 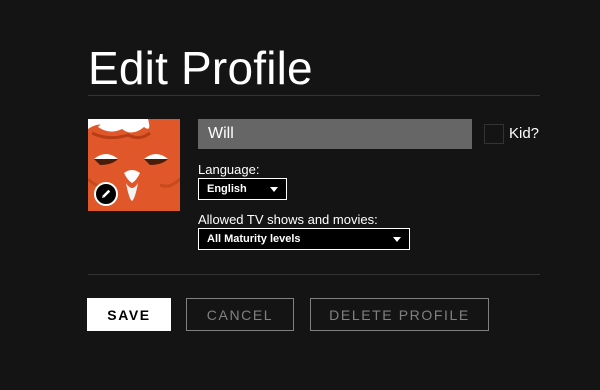 I want to click on cancel-button: CANCEL, so click(x=240, y=314).